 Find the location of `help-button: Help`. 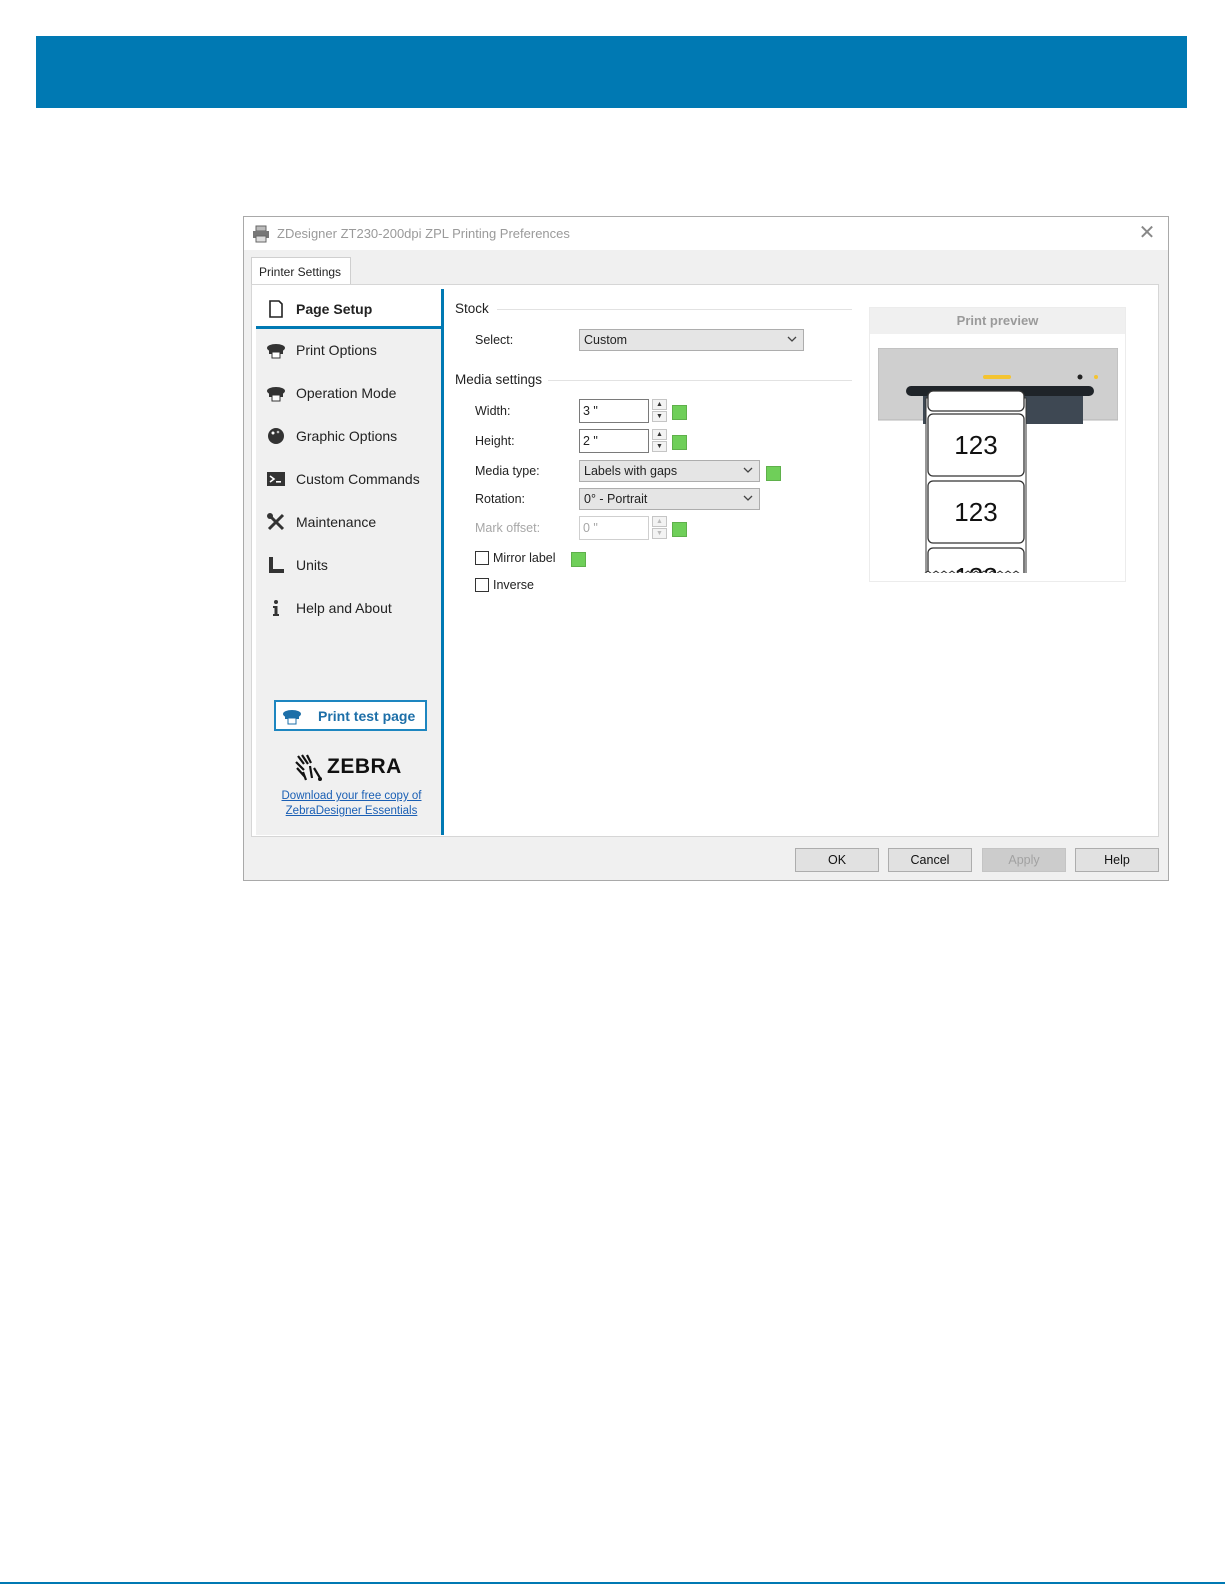

help-button: Help is located at coordinates (1117, 860).